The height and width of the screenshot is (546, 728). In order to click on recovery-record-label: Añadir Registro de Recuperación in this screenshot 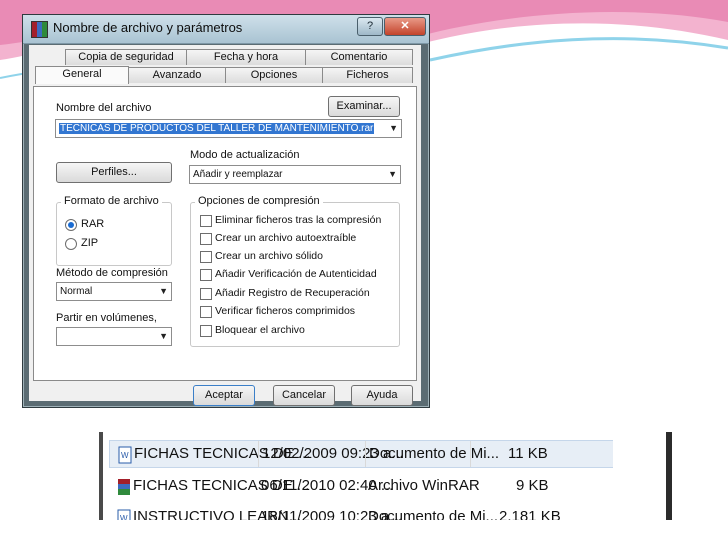, I will do `click(292, 293)`.